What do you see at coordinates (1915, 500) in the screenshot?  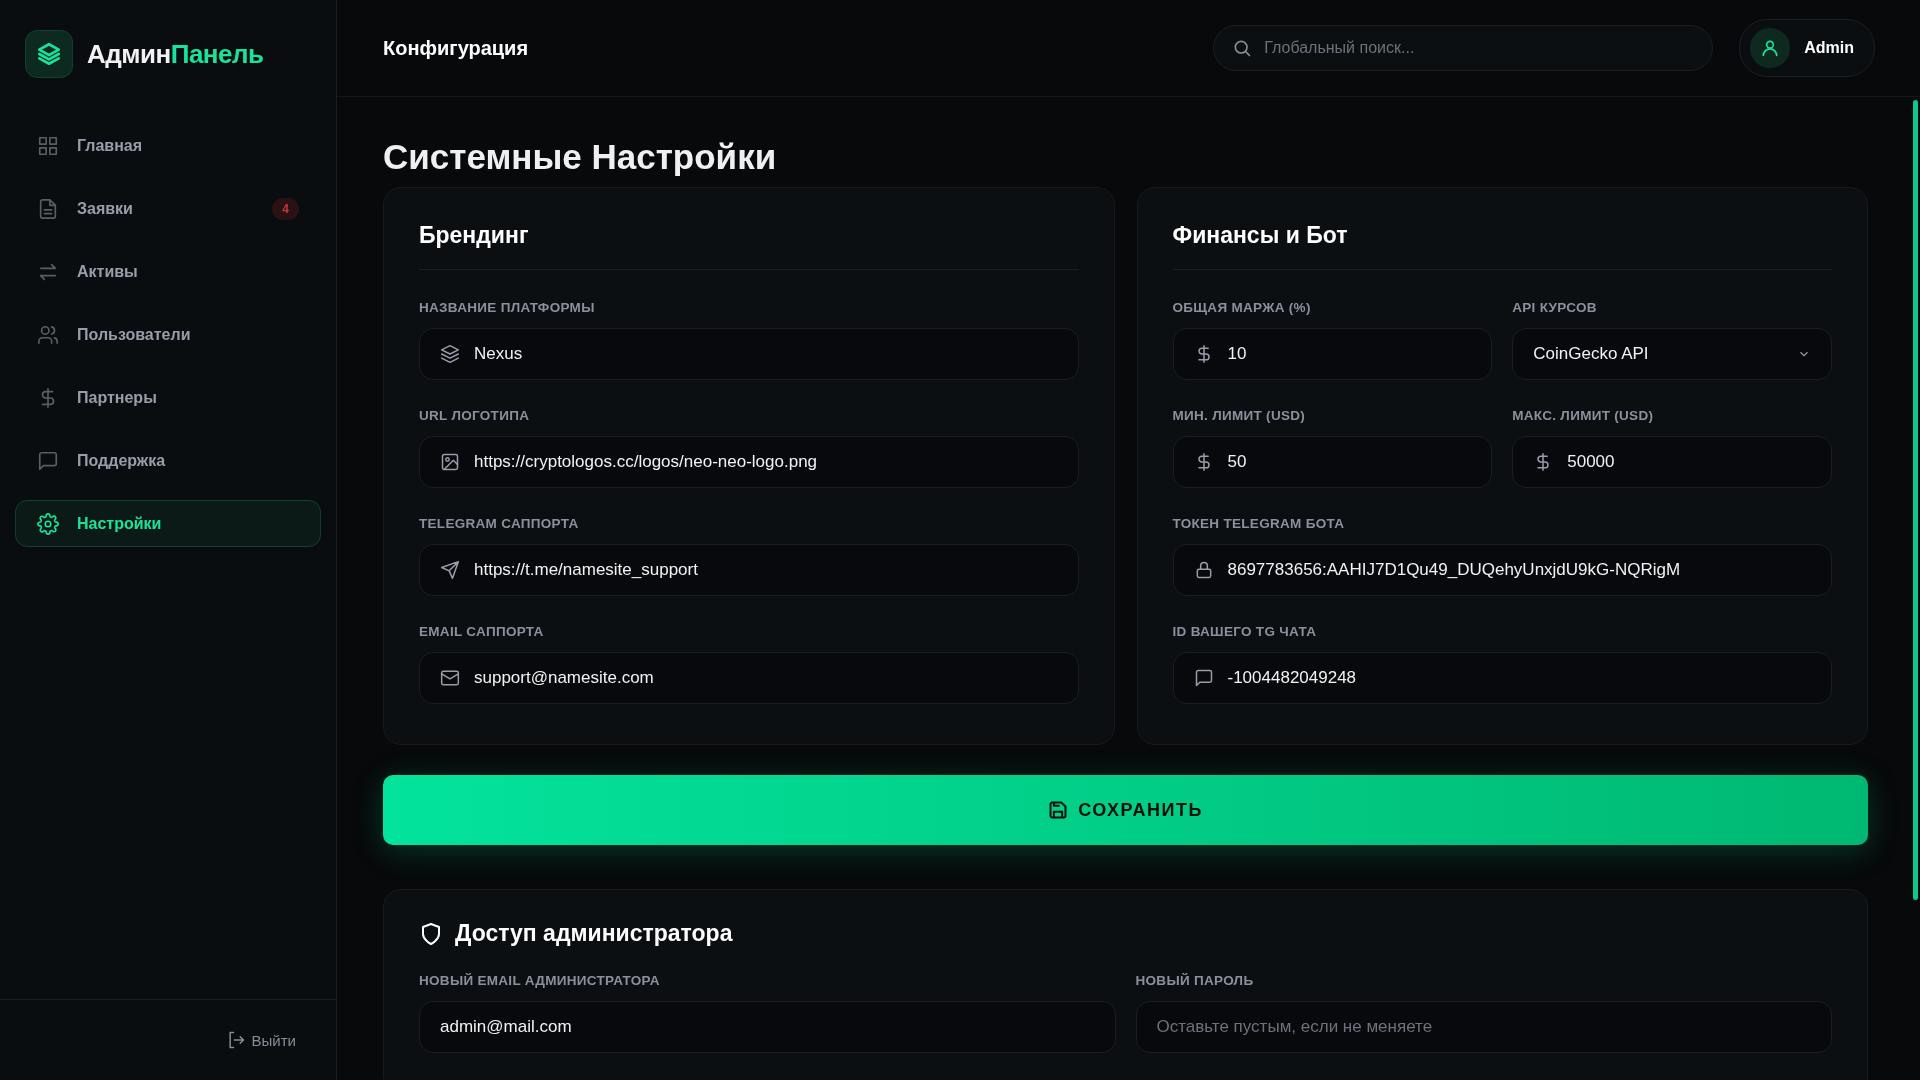 I see `scrollbar-thumb` at bounding box center [1915, 500].